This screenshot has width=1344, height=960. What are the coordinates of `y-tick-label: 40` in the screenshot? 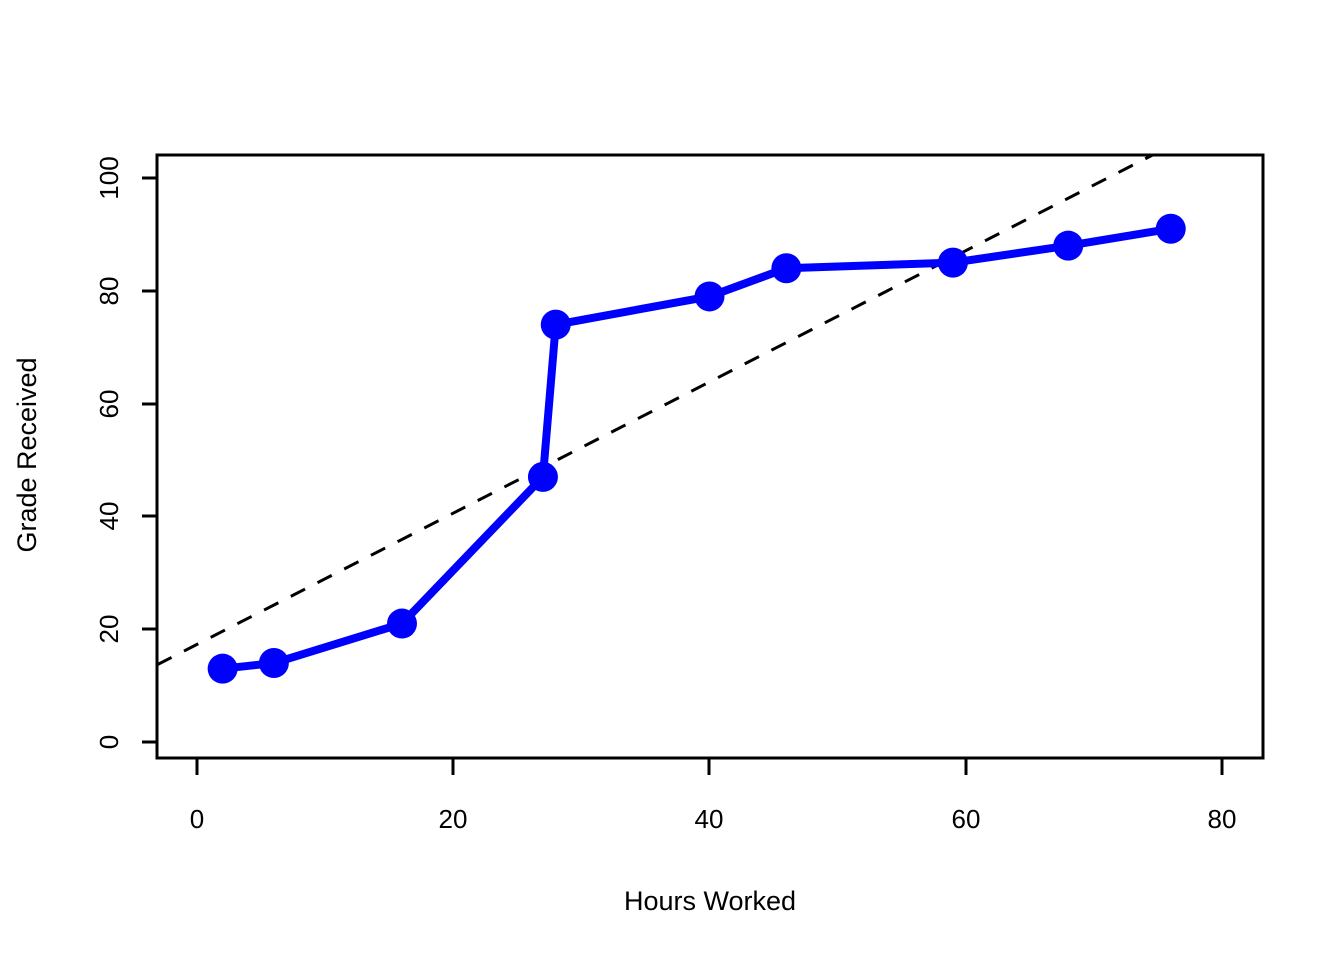 It's located at (109, 516).